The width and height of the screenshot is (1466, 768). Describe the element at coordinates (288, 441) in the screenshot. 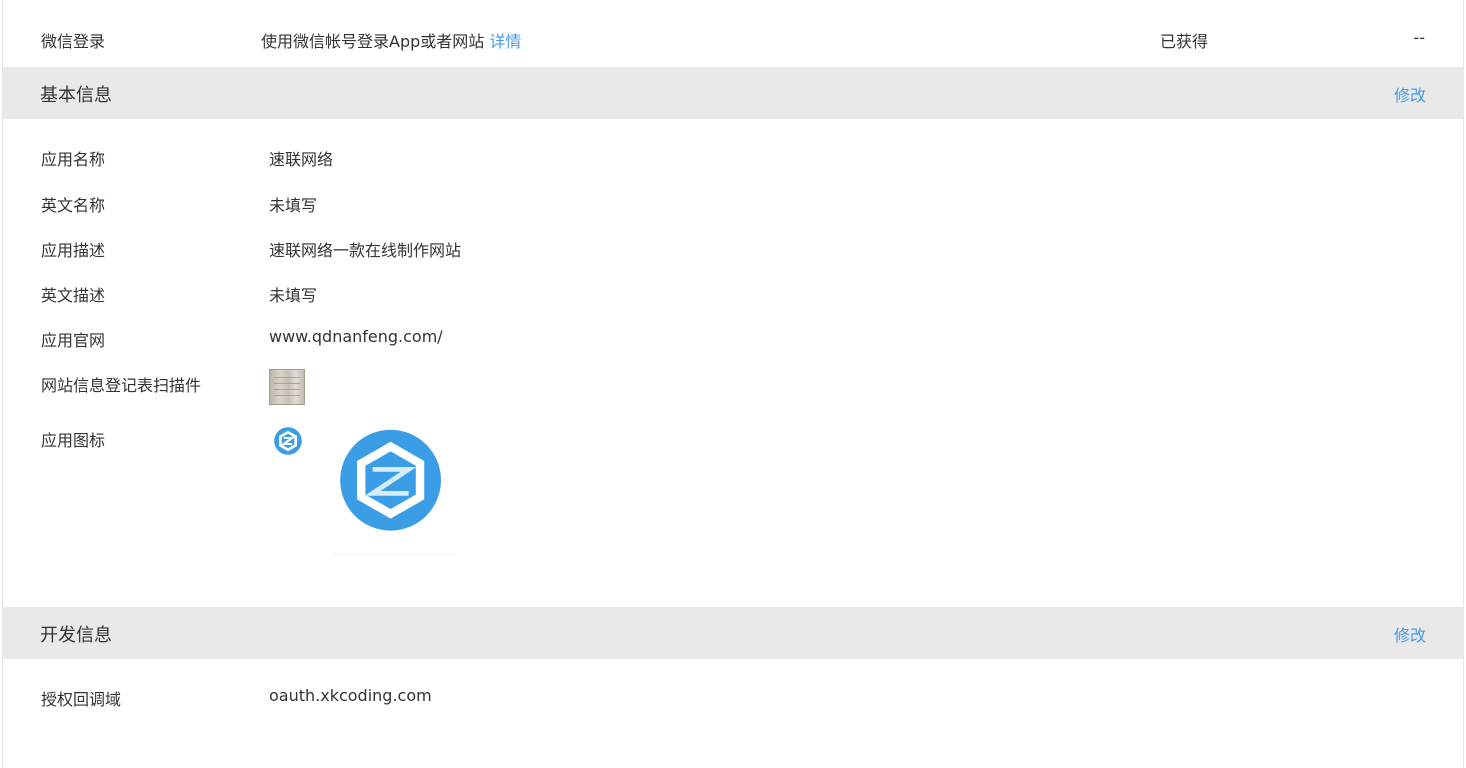

I see `app-icon-small` at that location.